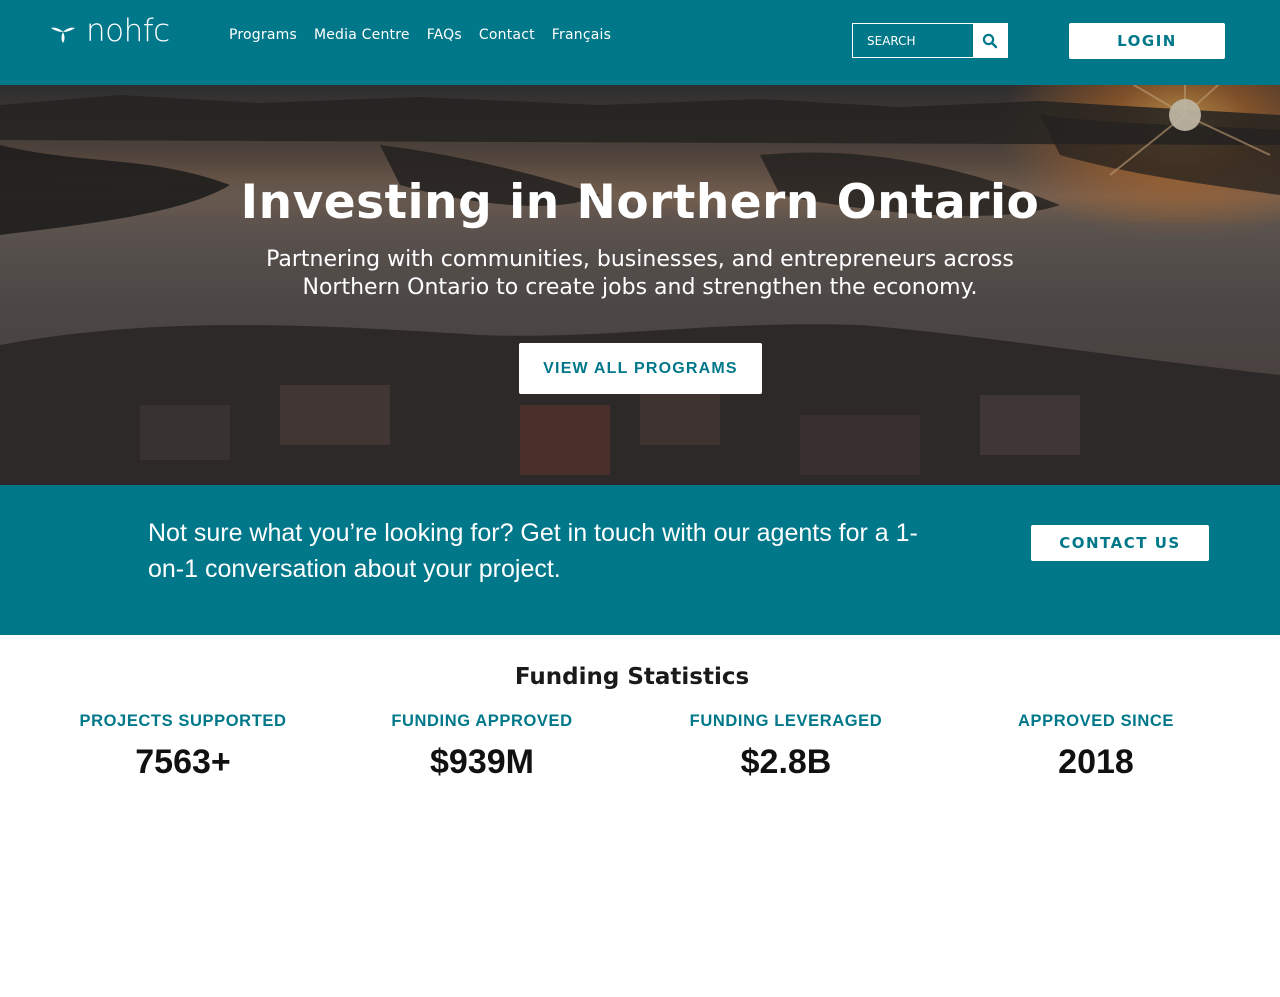 The image size is (1280, 997). I want to click on nav-francais: Français, so click(581, 35).